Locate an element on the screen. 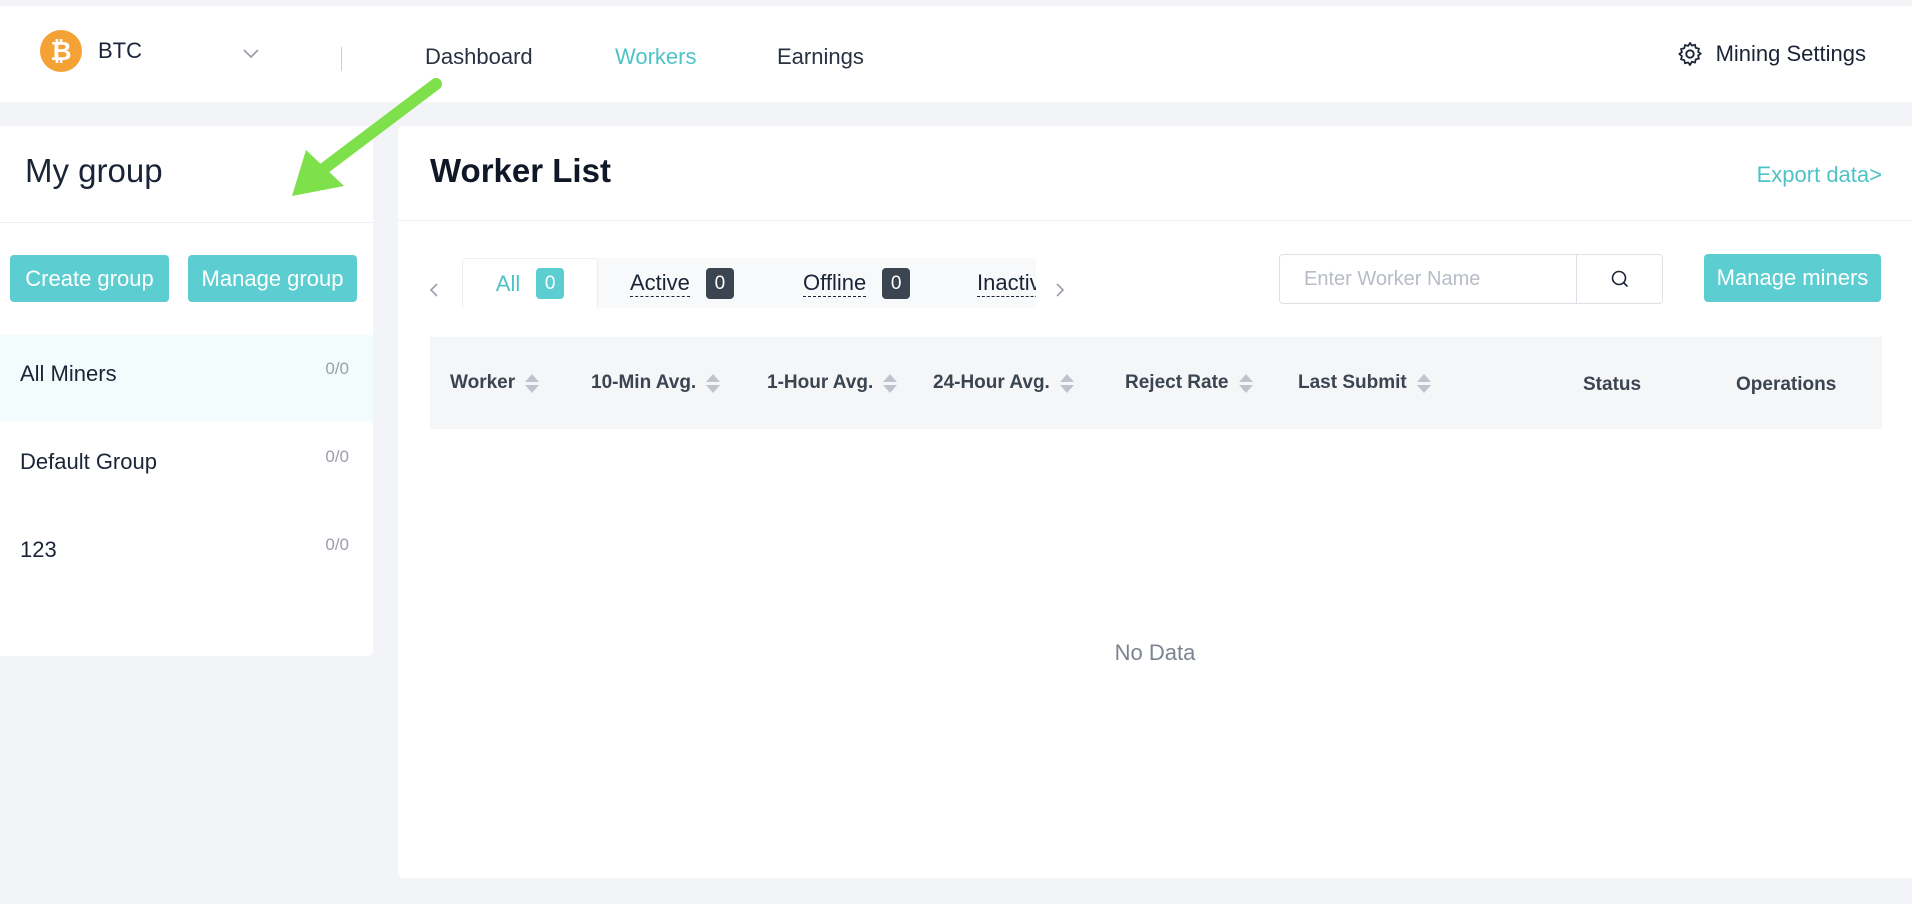  export-data-link: Export data> is located at coordinates (1819, 175).